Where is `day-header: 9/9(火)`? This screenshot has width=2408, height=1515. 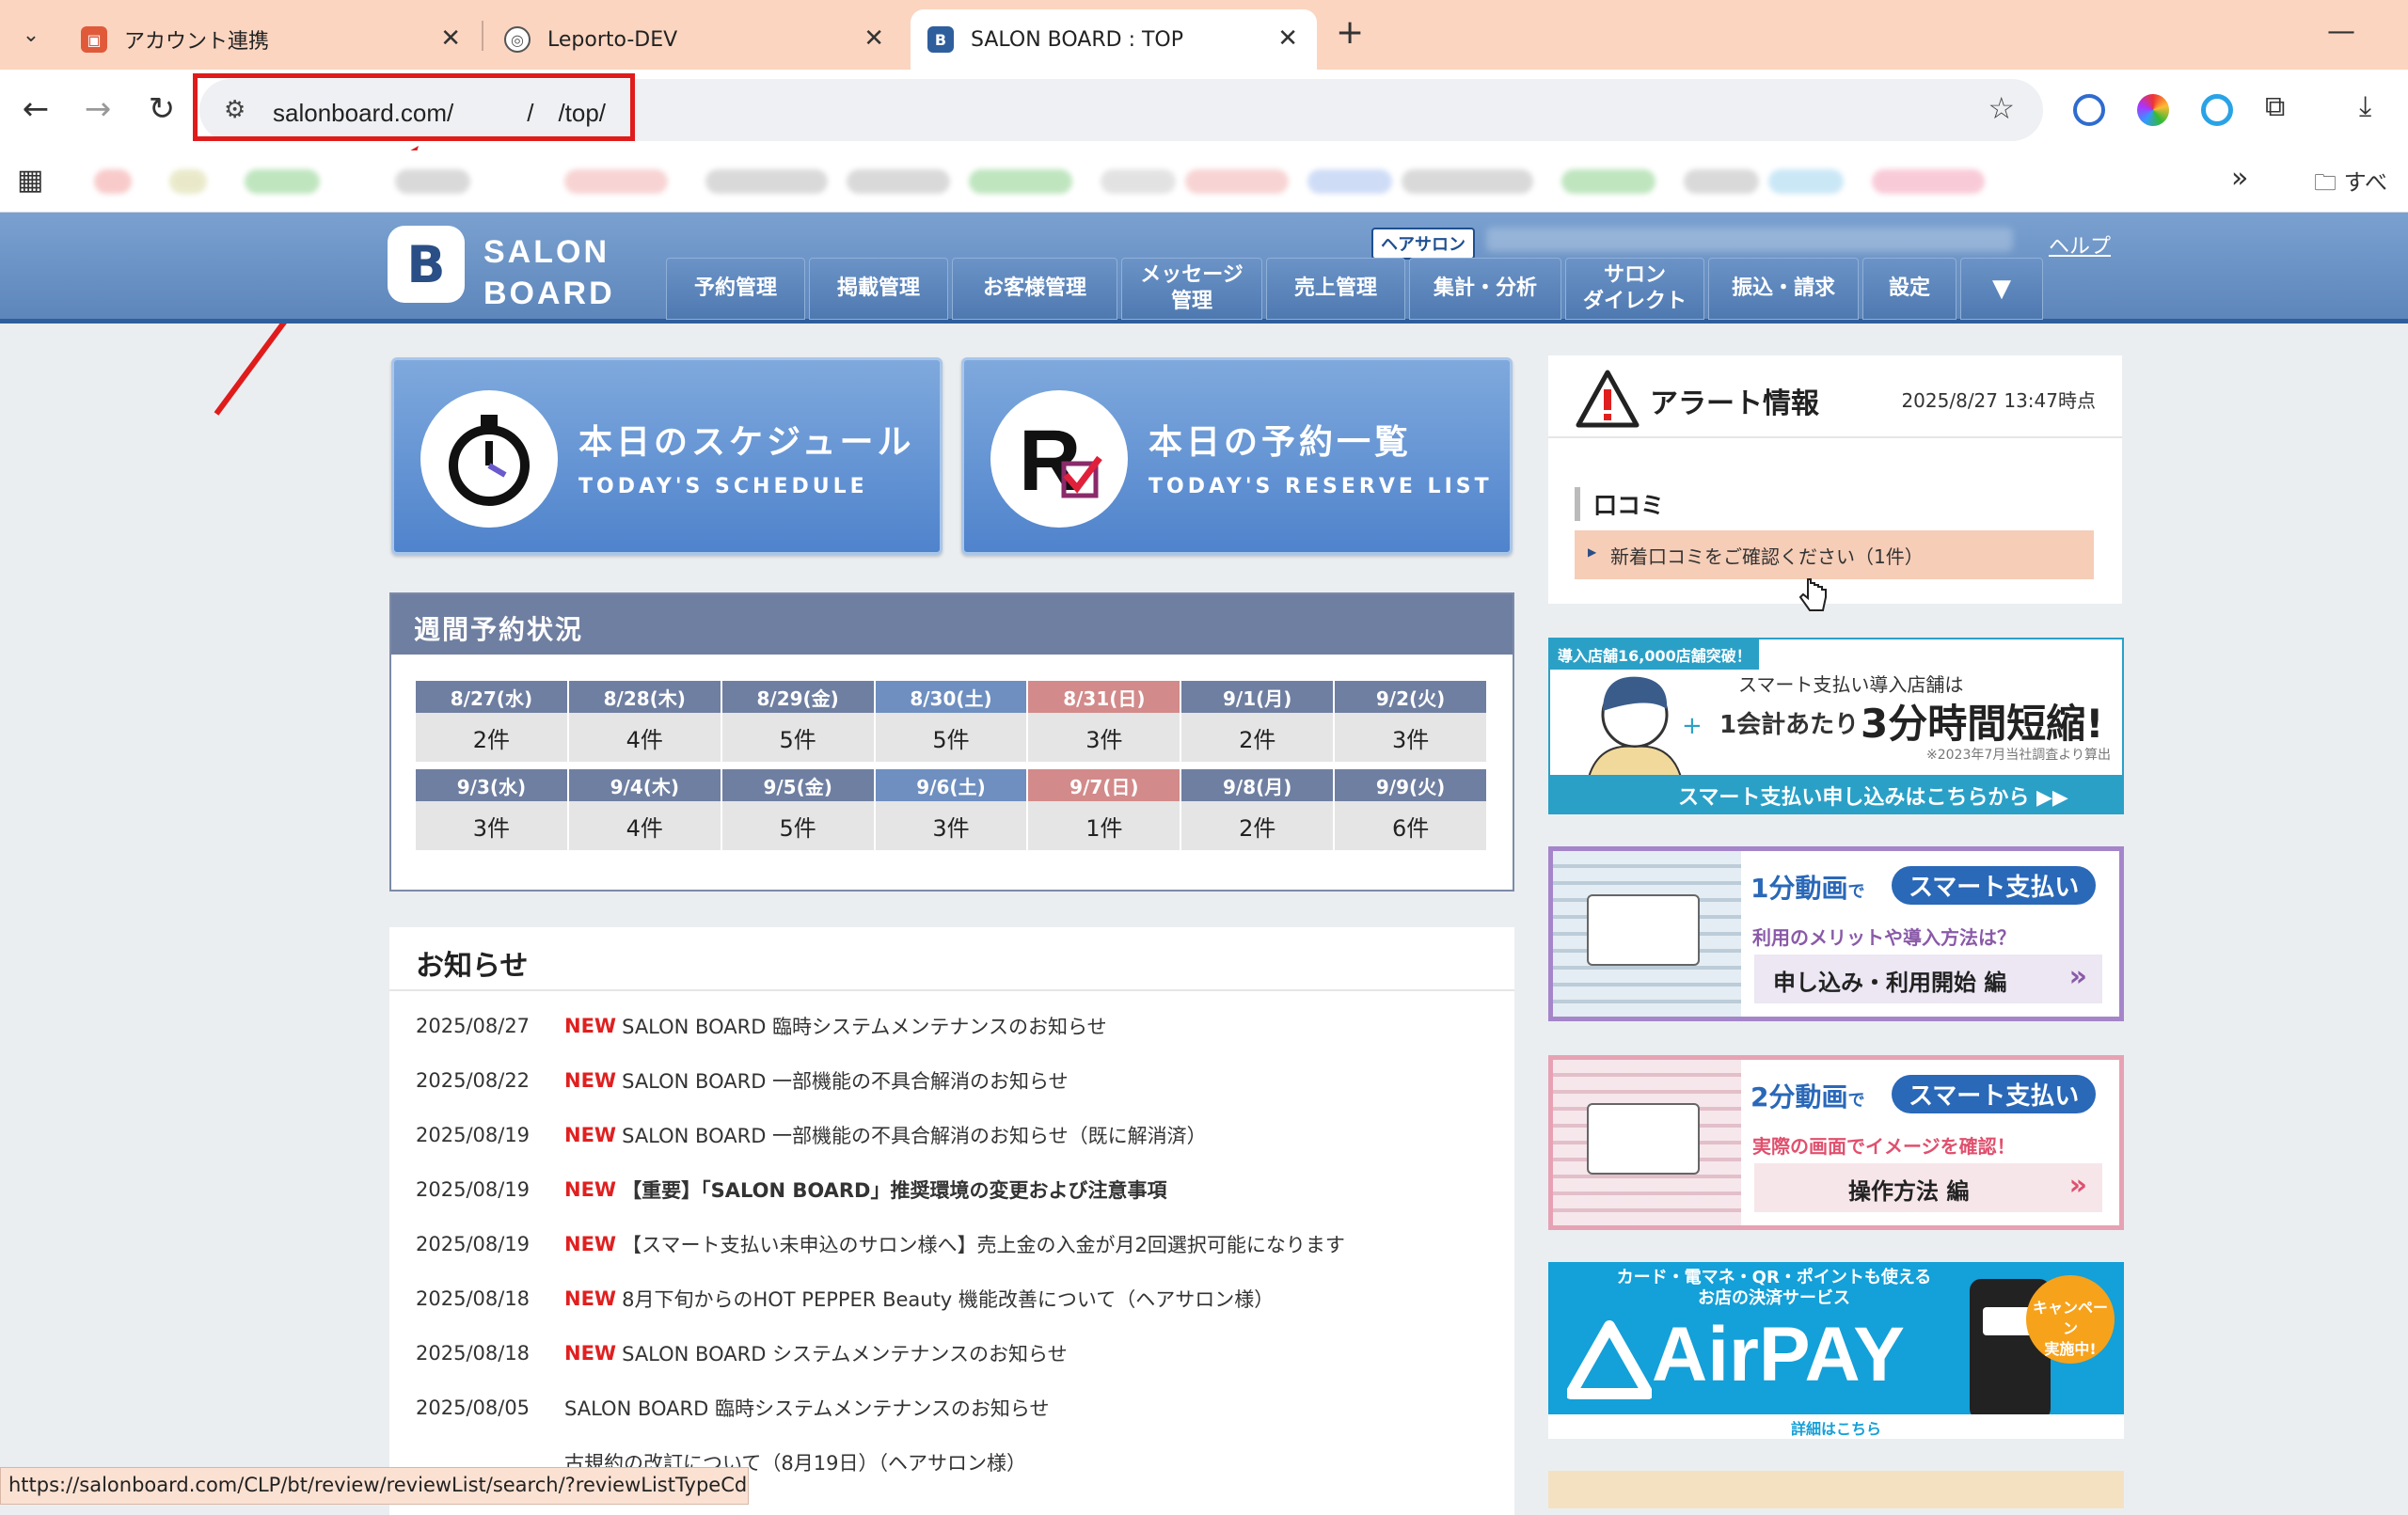 day-header: 9/9(火) is located at coordinates (1412, 785).